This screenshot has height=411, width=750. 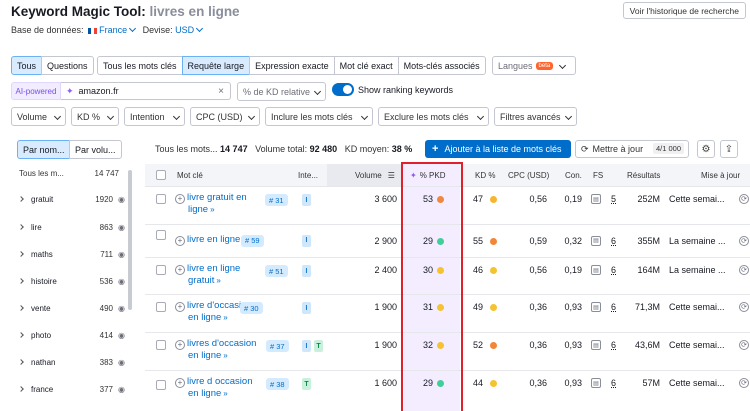 I want to click on tab-broad-match: Requête large, so click(x=216, y=65).